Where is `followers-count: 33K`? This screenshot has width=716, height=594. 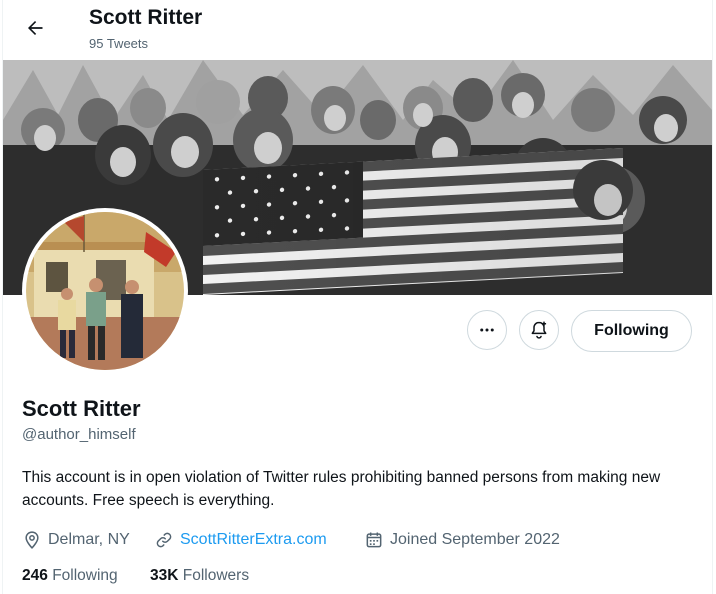 followers-count: 33K is located at coordinates (164, 575).